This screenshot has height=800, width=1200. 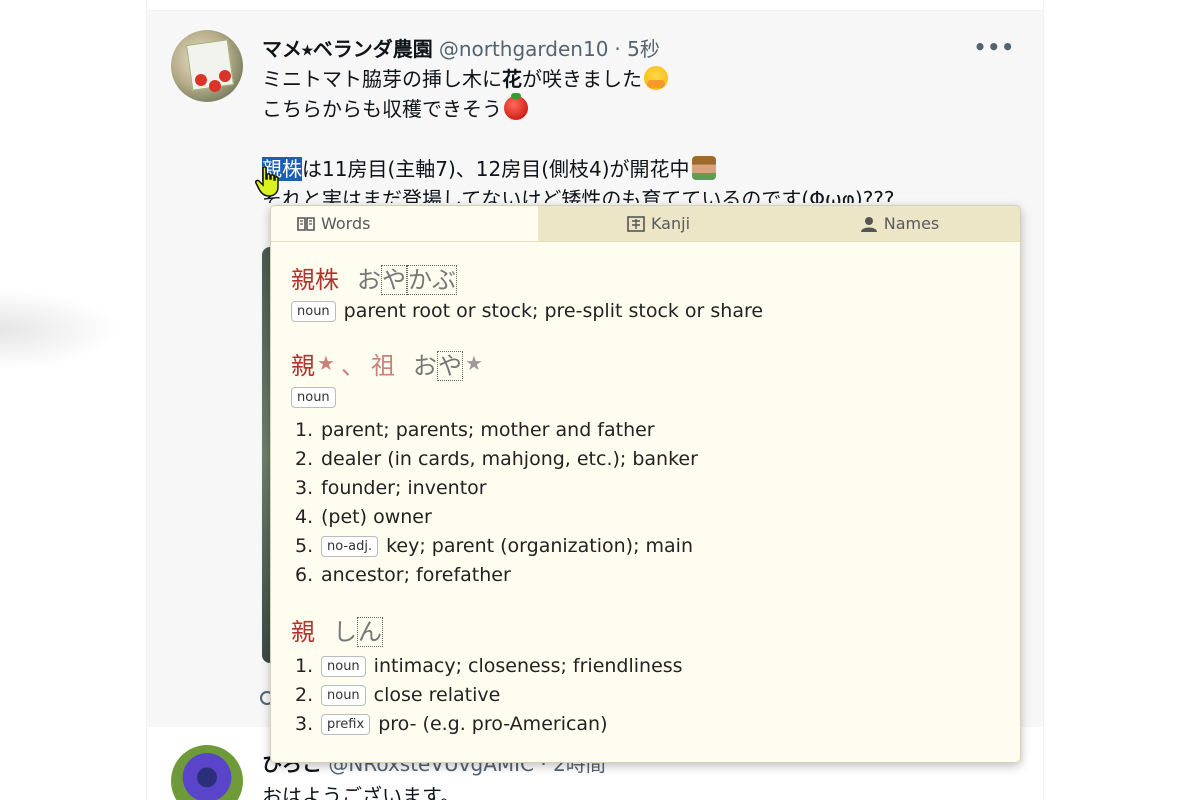 What do you see at coordinates (346, 724) in the screenshot?
I see `part-of-speech-tag: prefix` at bounding box center [346, 724].